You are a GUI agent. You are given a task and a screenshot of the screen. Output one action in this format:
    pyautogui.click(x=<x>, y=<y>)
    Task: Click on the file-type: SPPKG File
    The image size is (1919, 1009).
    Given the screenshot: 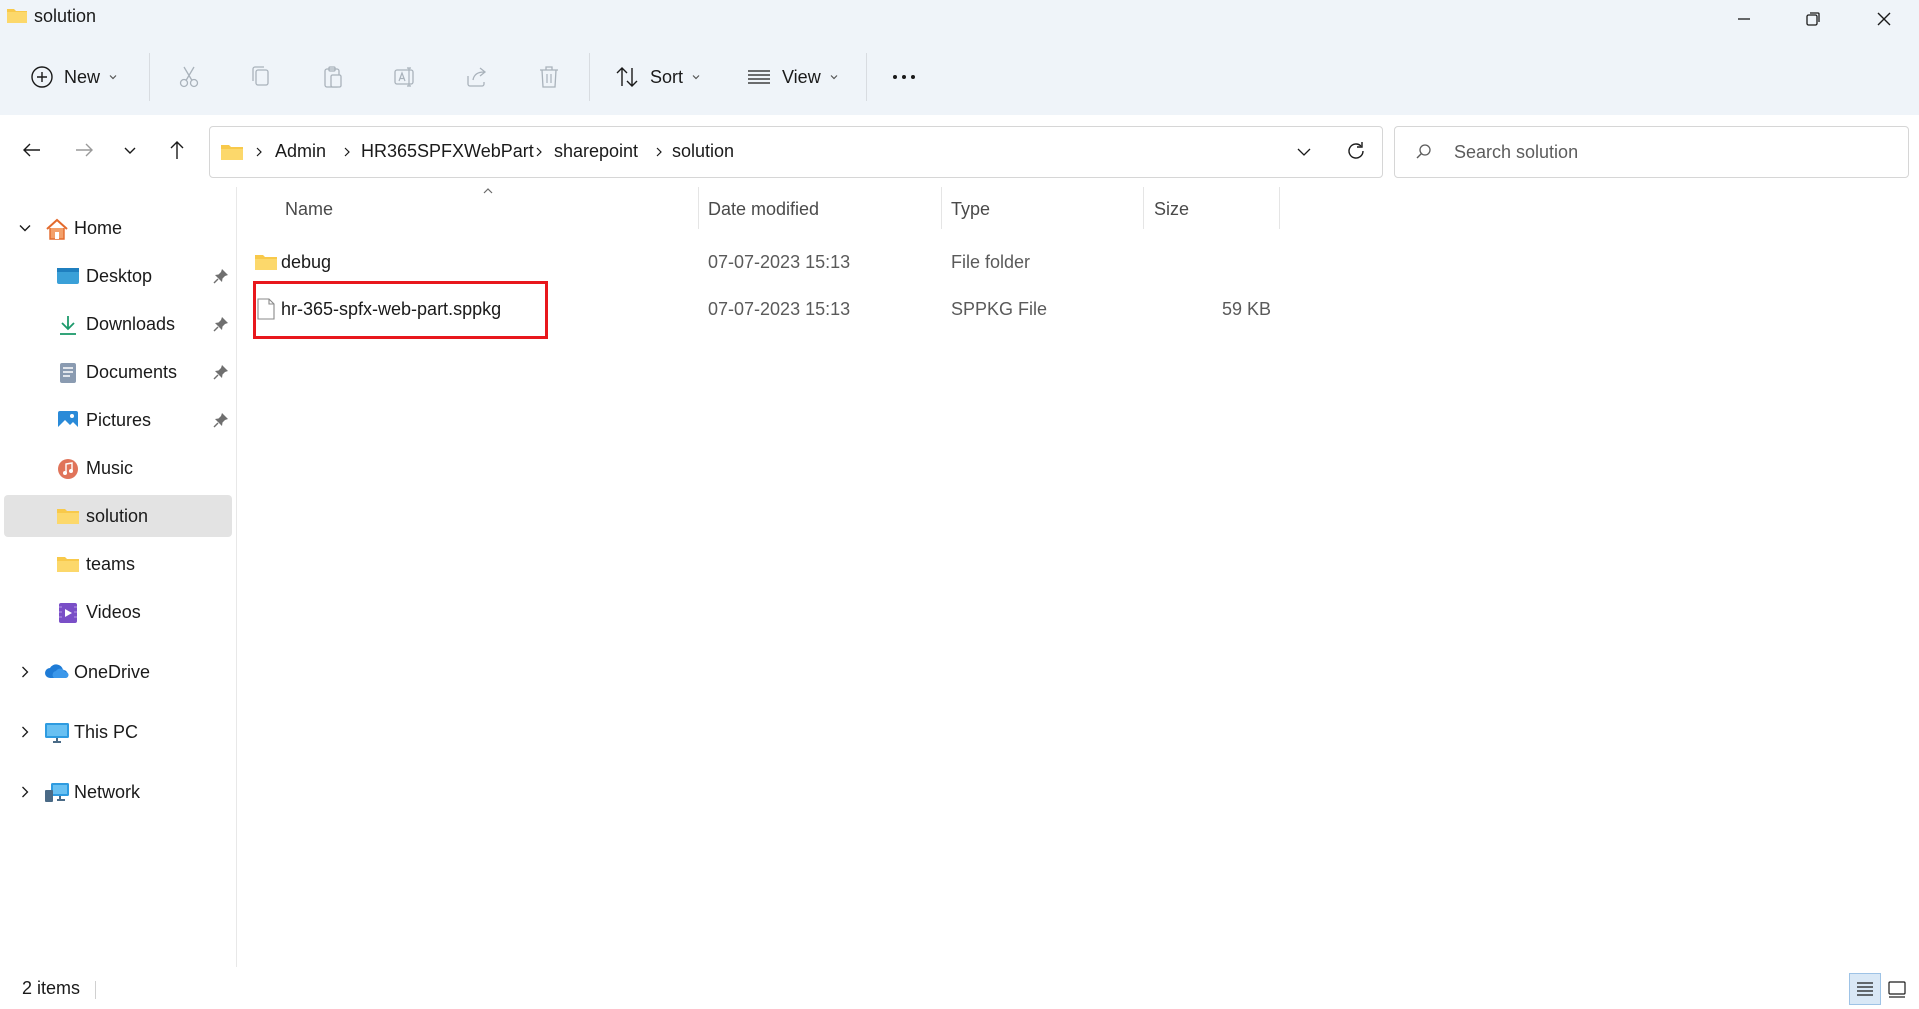 What is the action you would take?
    pyautogui.click(x=999, y=309)
    